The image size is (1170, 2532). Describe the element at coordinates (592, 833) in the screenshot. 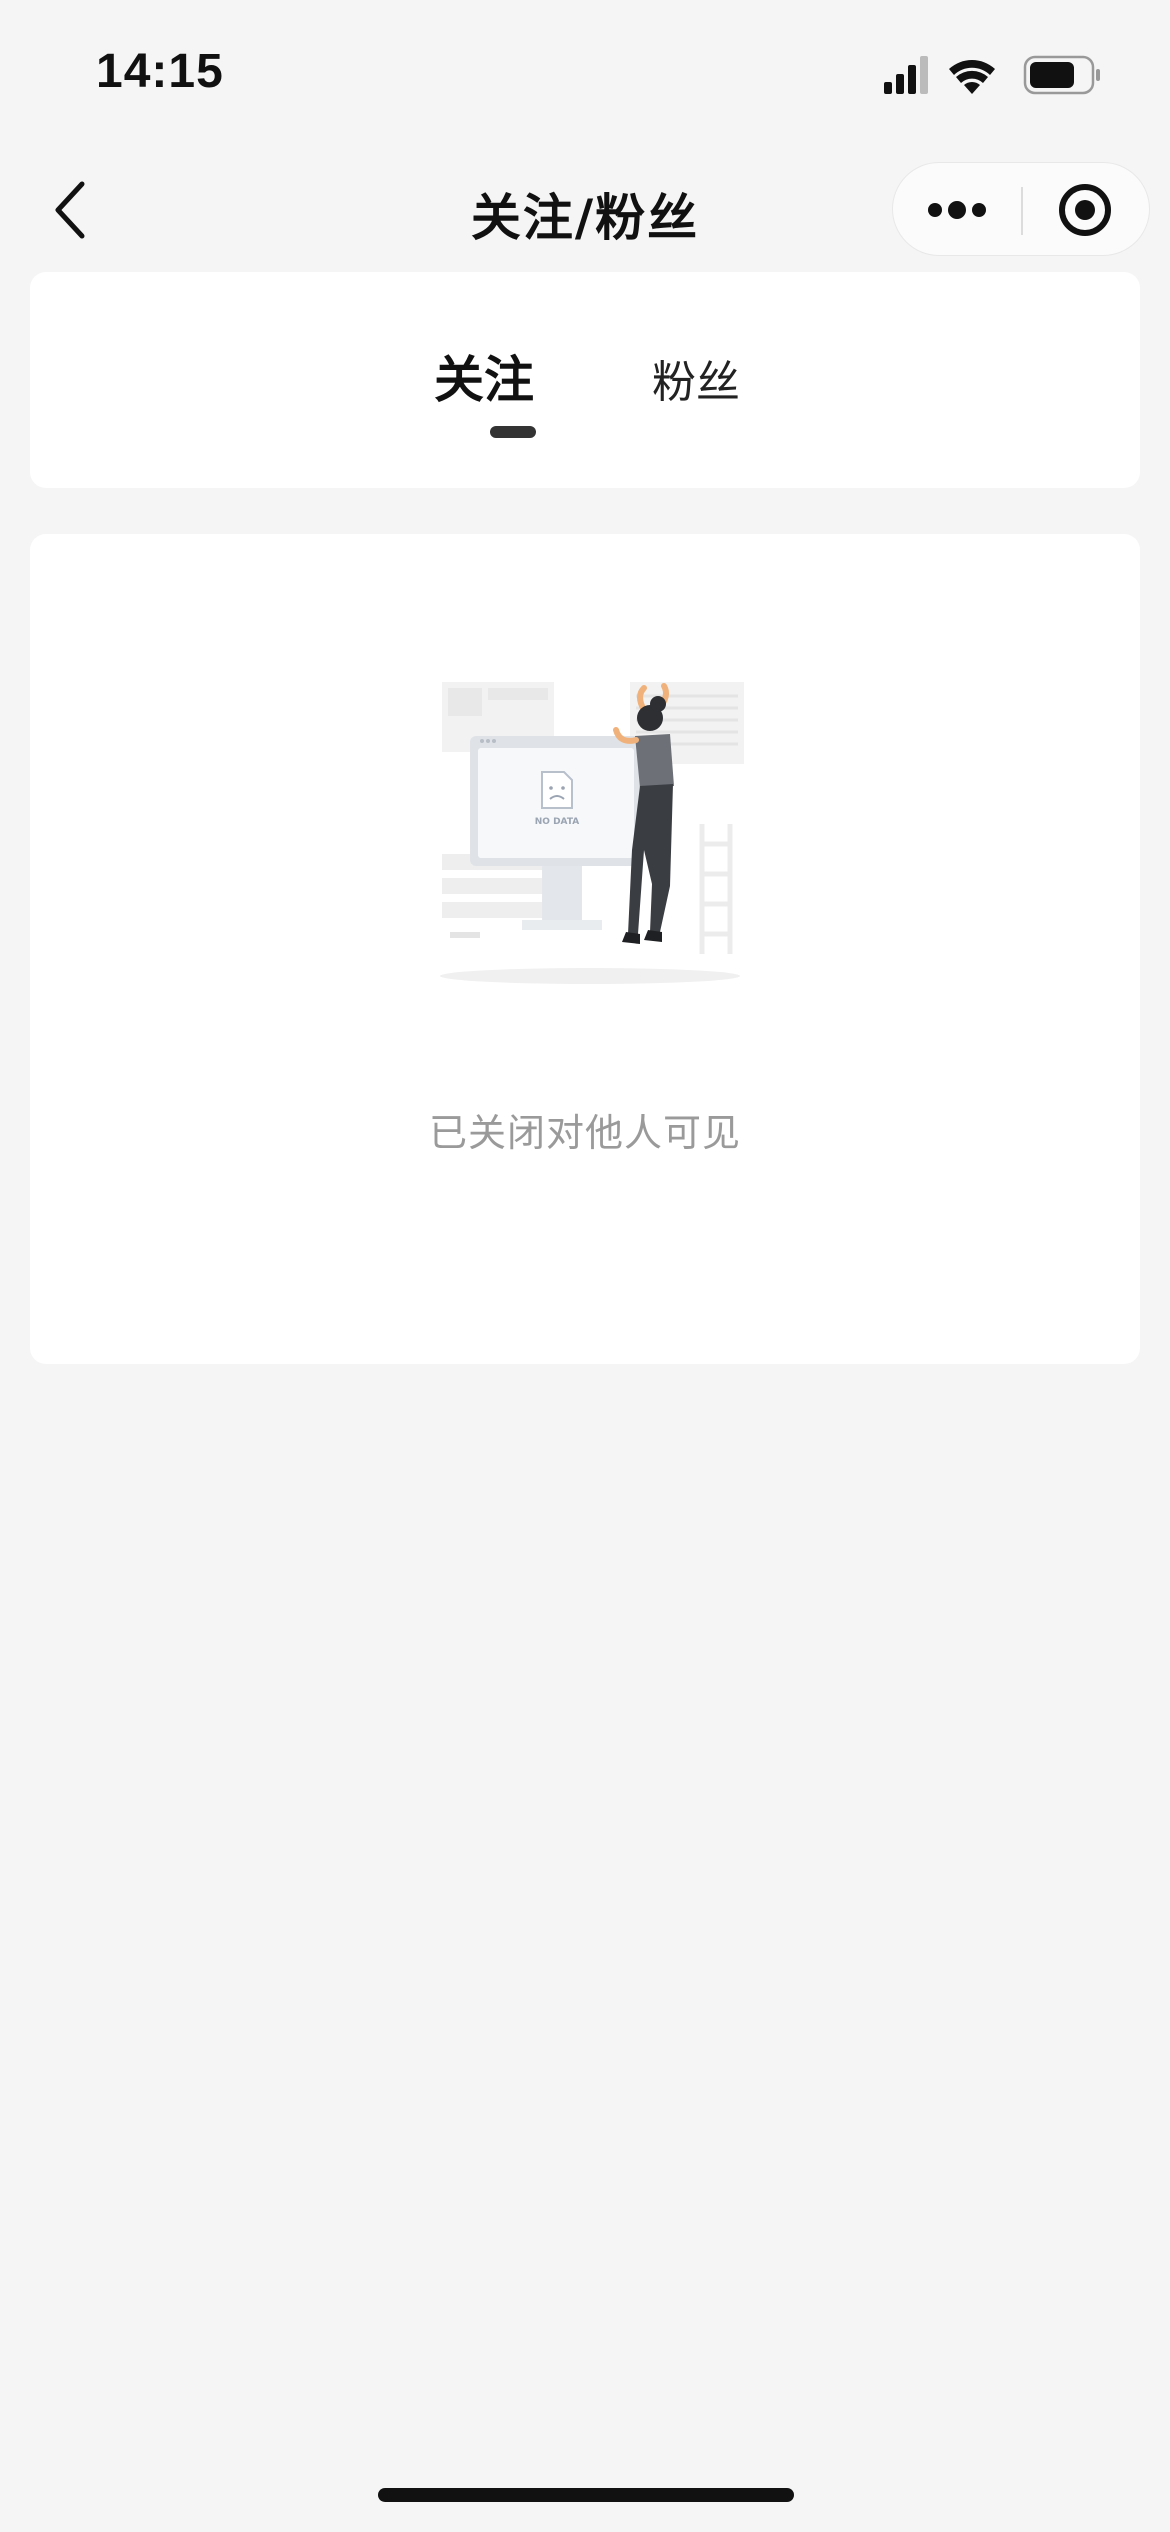

I see `no-data-illustration: NO DATA` at that location.